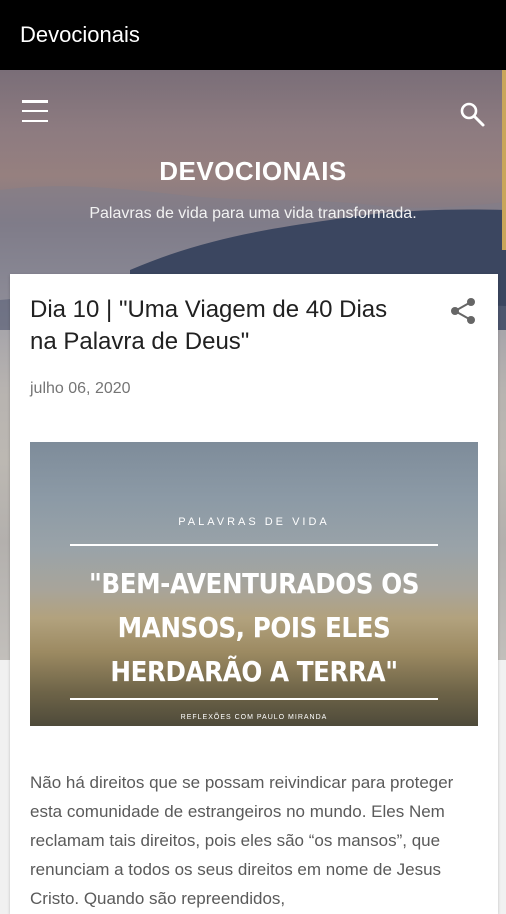  Describe the element at coordinates (254, 545) in the screenshot. I see `image-top-line` at that location.